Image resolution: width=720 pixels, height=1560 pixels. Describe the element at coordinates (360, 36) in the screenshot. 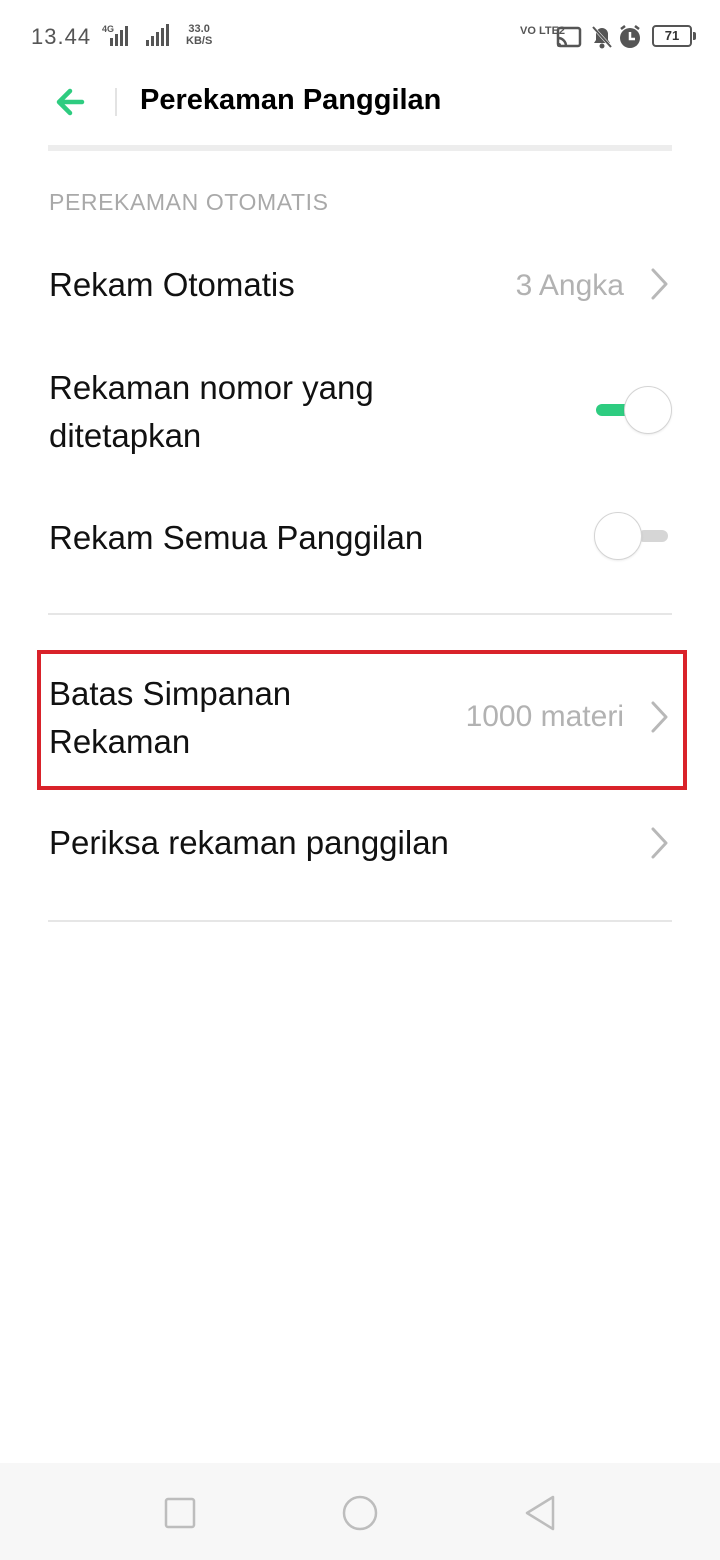

I see `status-bar: 13.44 4G 33.0 KB/S VO LTE2 71` at that location.